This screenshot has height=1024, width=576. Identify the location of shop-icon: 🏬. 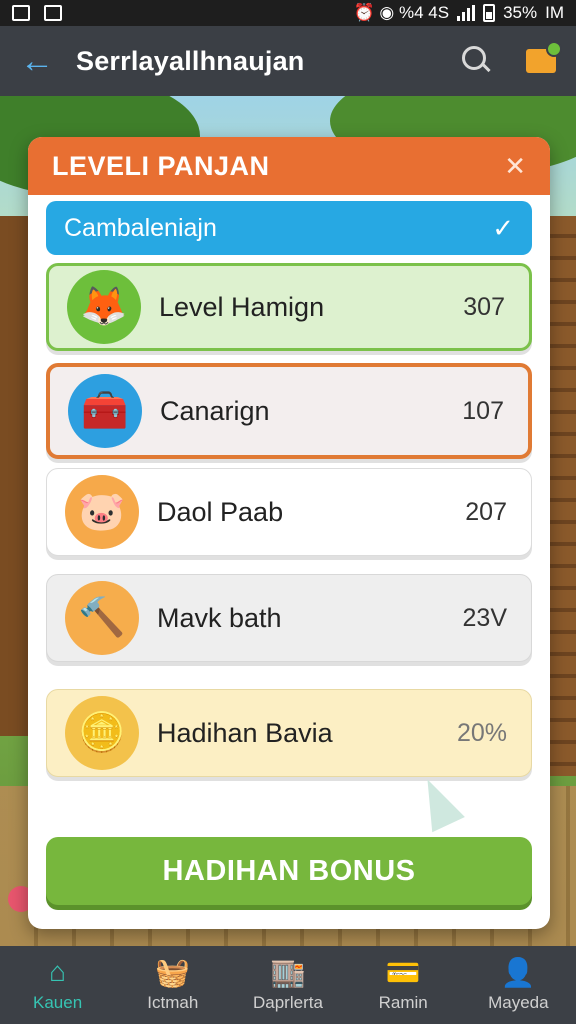
(288, 972).